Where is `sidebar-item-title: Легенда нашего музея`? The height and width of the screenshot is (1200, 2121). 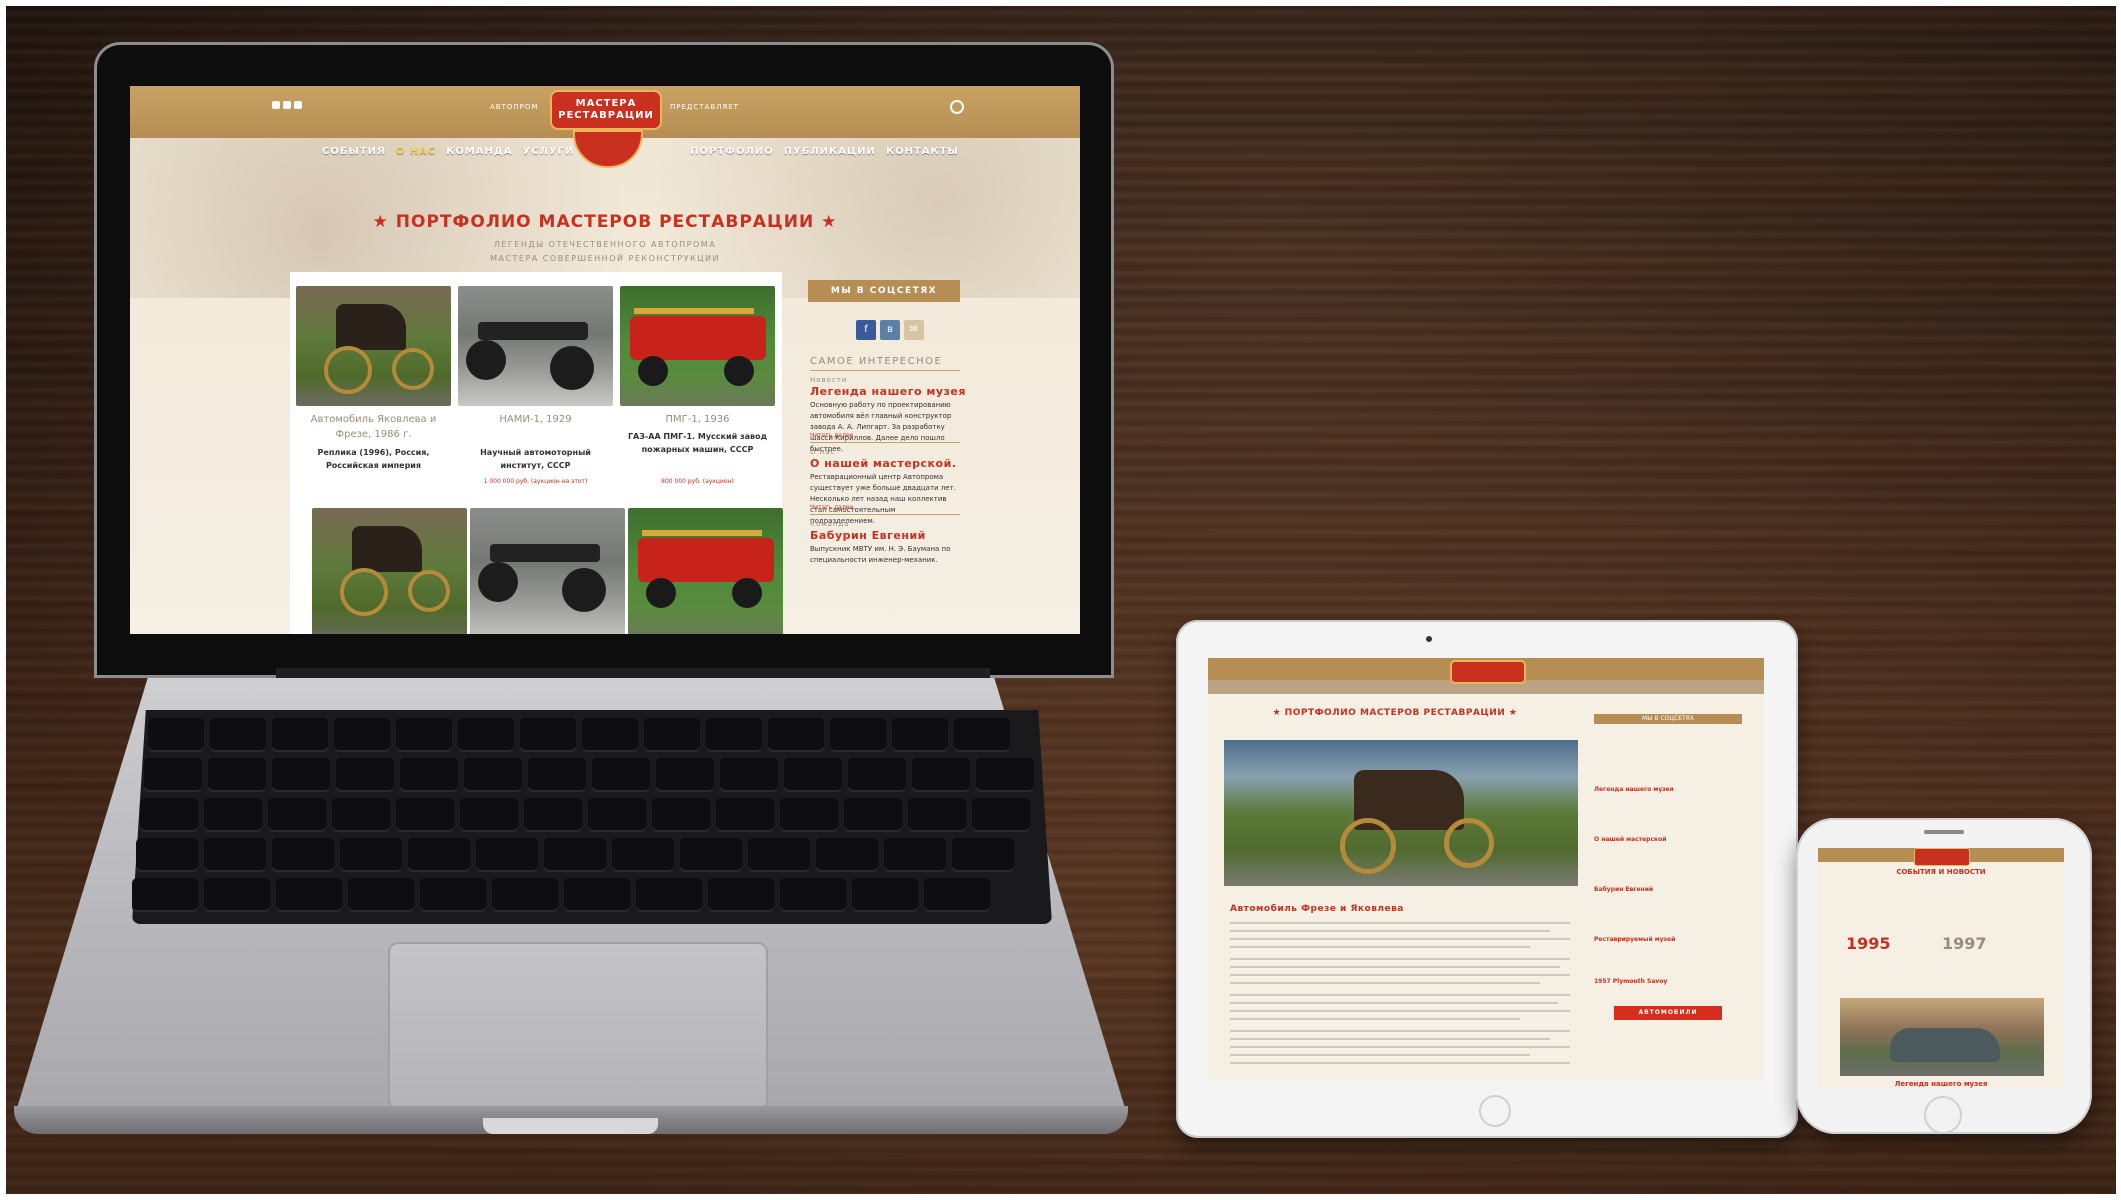 sidebar-item-title: Легенда нашего музея is located at coordinates (888, 391).